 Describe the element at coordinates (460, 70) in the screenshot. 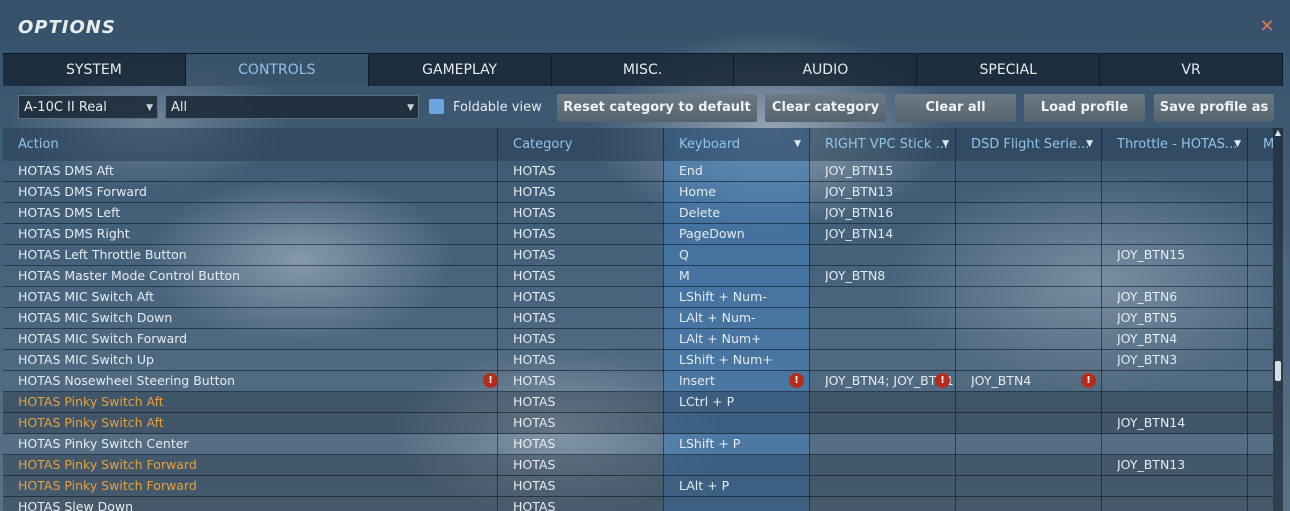

I see `tab-gameplay: GAMEPLAY` at that location.